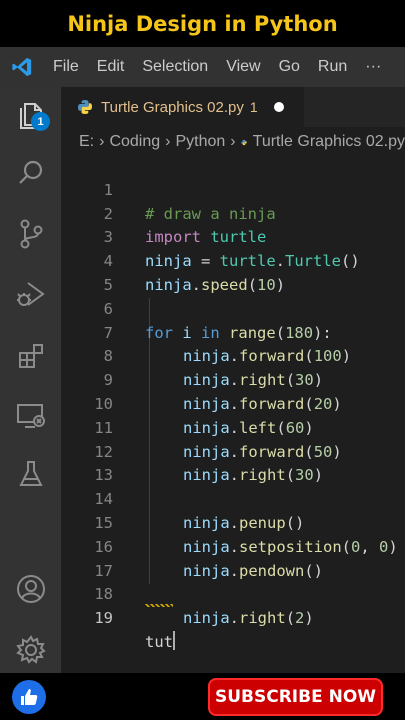 The width and height of the screenshot is (405, 720). What do you see at coordinates (200, 142) in the screenshot?
I see `breadcrumb-python: Python` at bounding box center [200, 142].